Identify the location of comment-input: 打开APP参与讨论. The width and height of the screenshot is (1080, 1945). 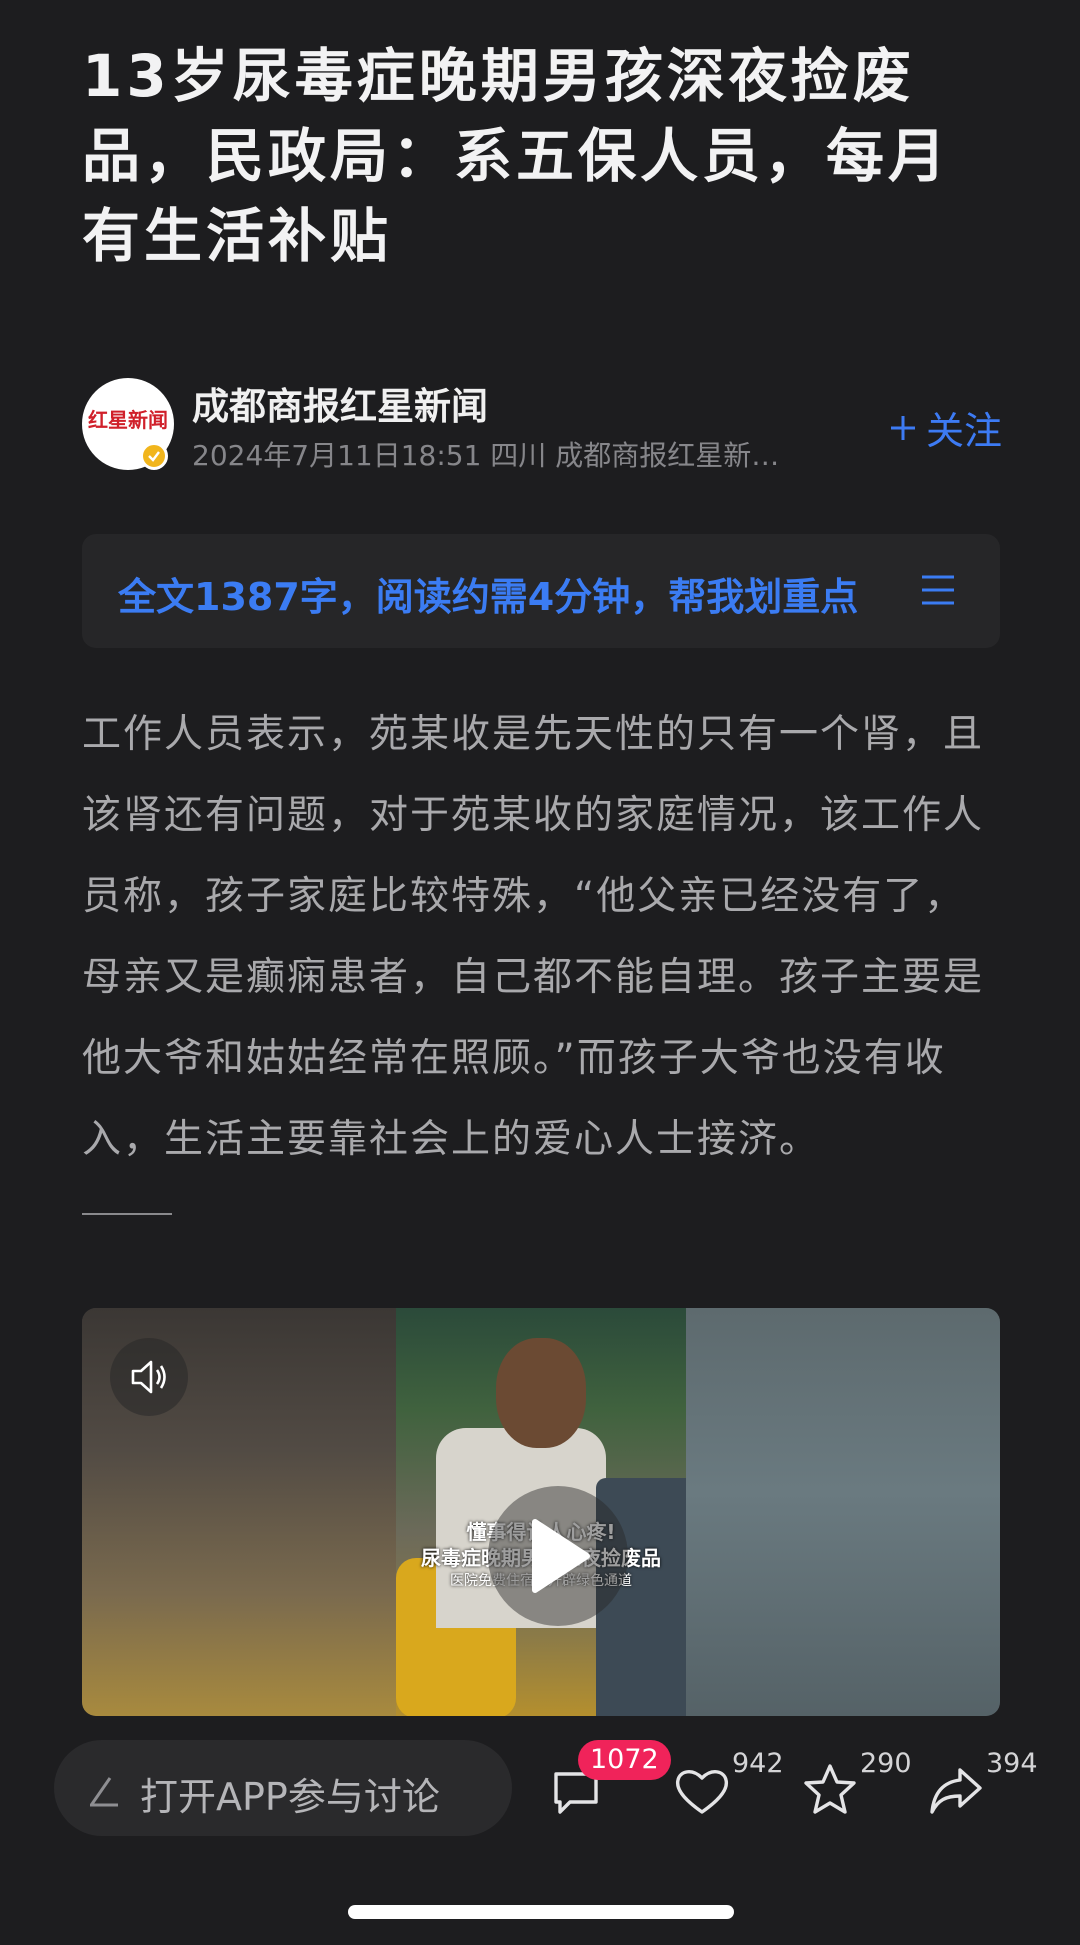
(283, 1788).